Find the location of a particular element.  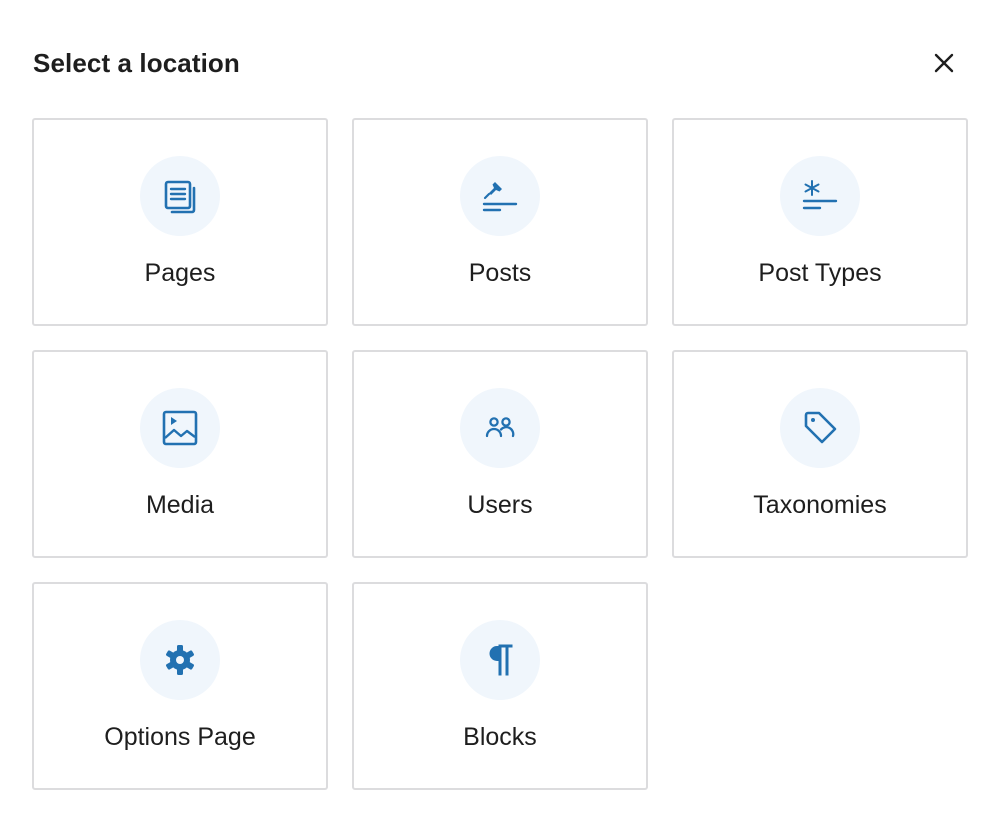

location-label: Blocks is located at coordinates (500, 737).